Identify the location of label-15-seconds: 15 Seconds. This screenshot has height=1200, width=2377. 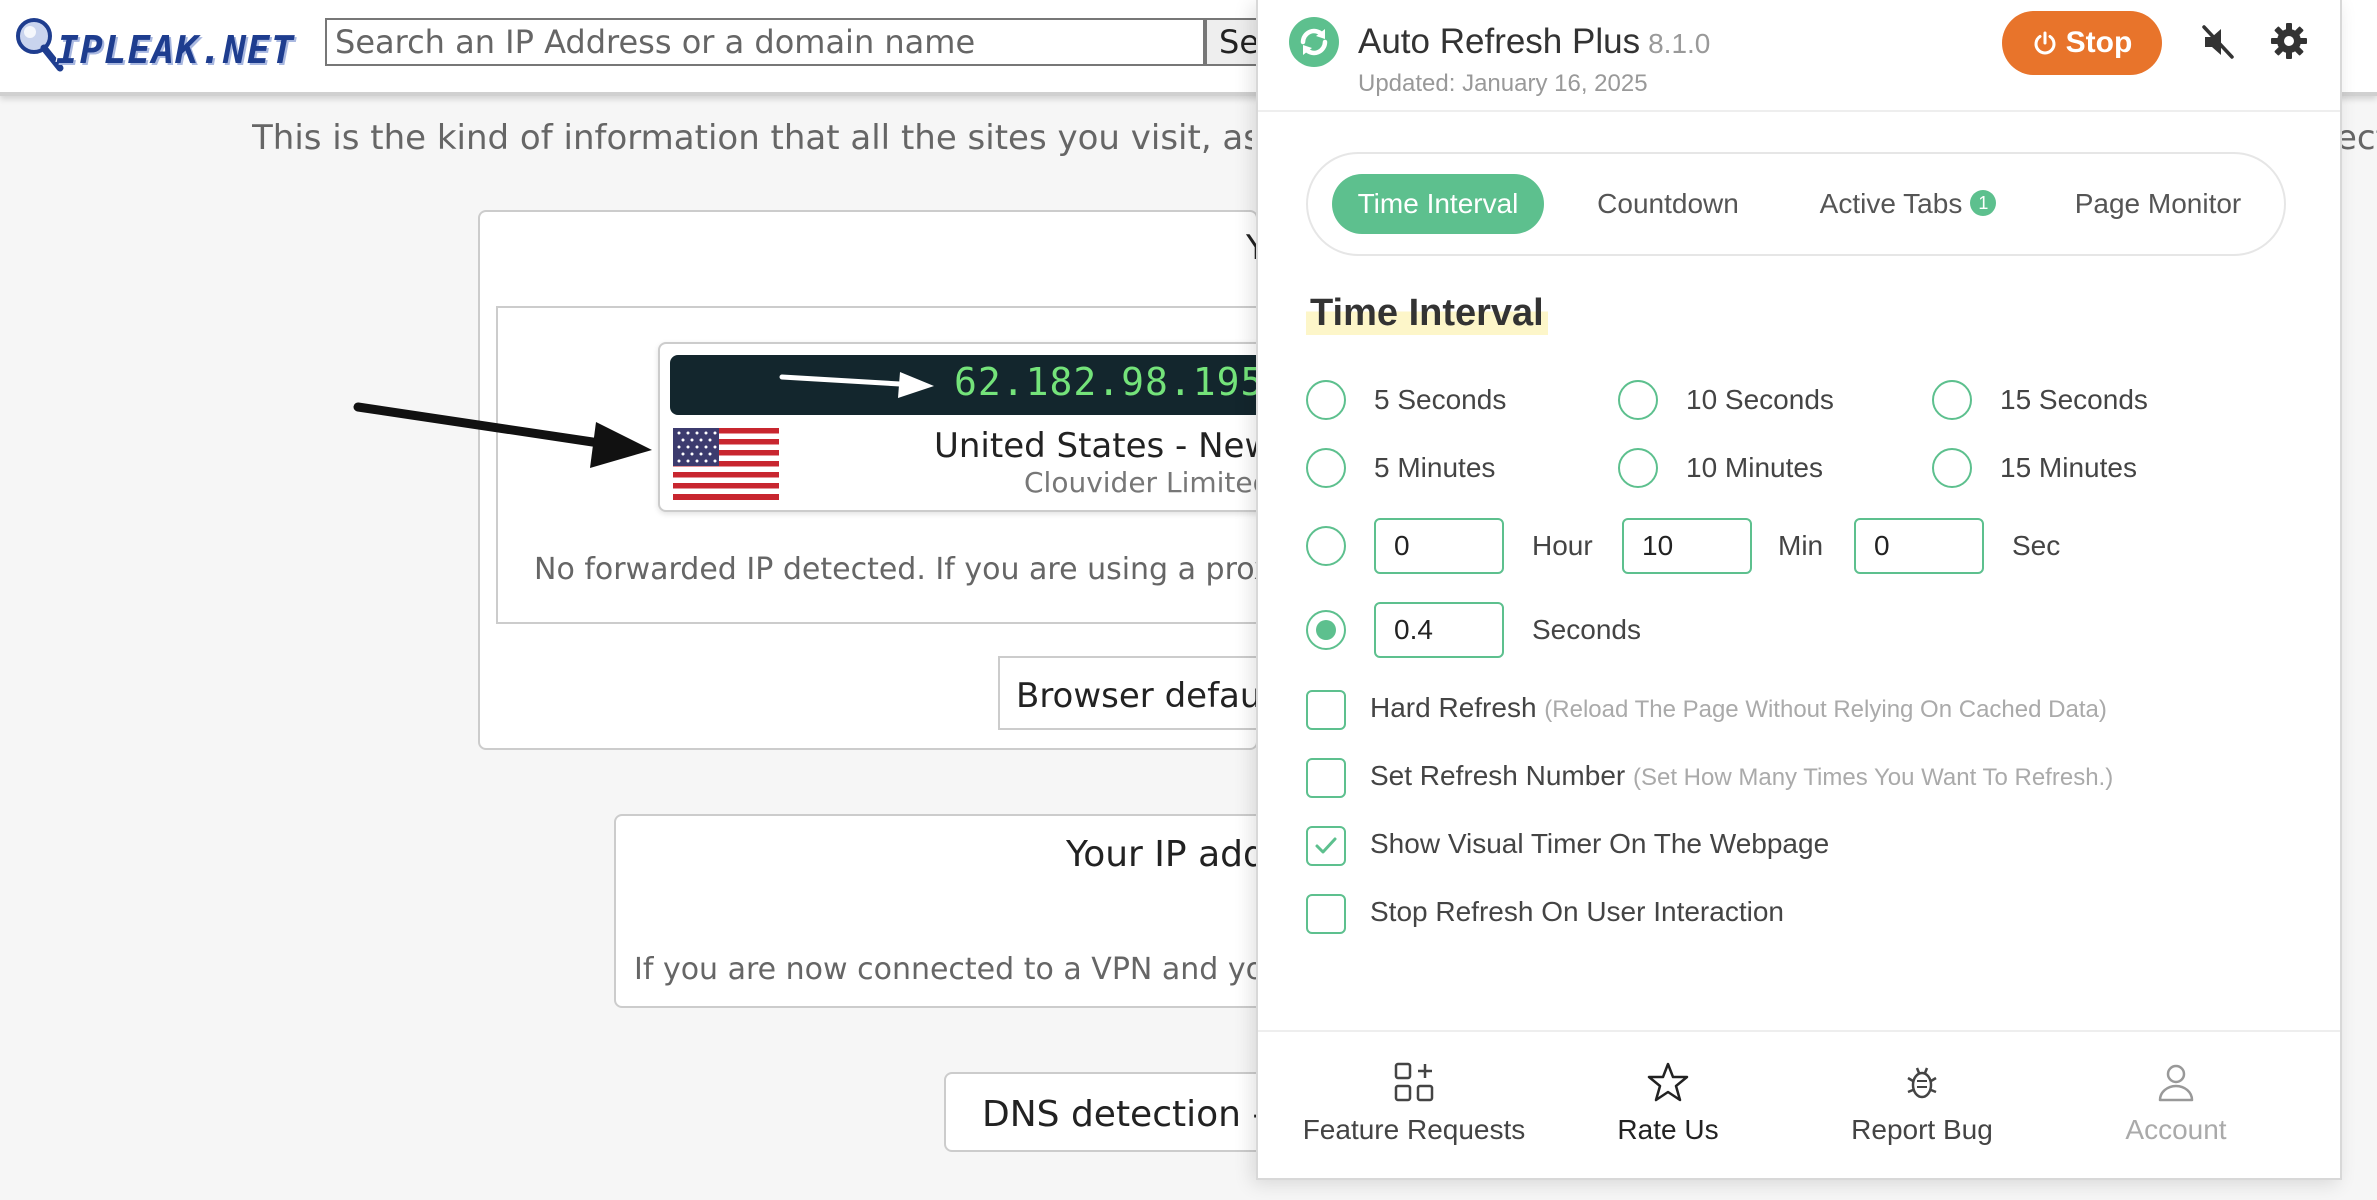
(2074, 399).